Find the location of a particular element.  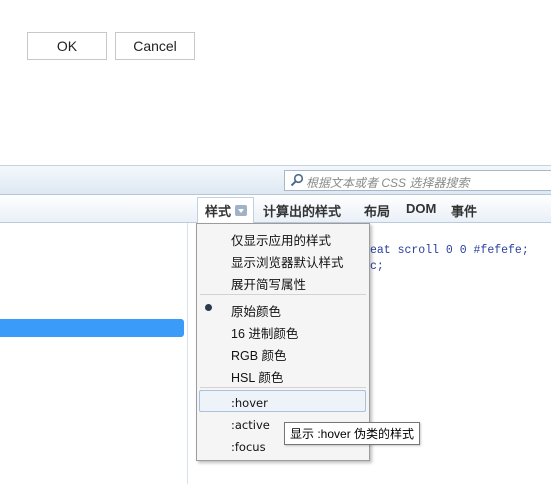

menu-item-only-applied: 仅显示应用的样式 is located at coordinates (281, 239).